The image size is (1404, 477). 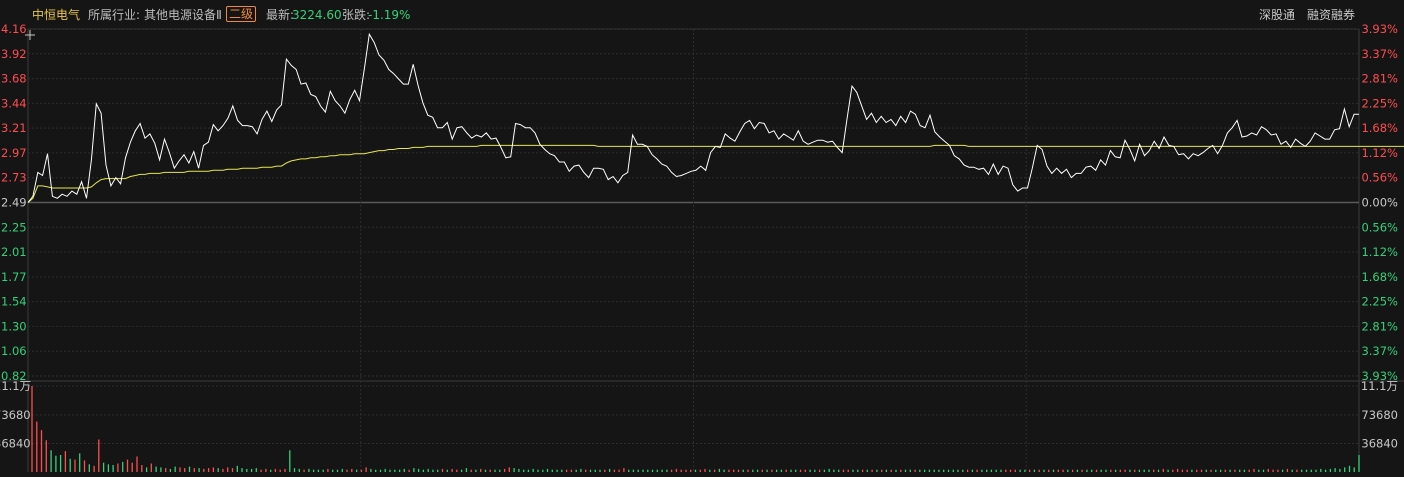 I want to click on left-price-tick-label: 3.44, so click(x=14, y=103).